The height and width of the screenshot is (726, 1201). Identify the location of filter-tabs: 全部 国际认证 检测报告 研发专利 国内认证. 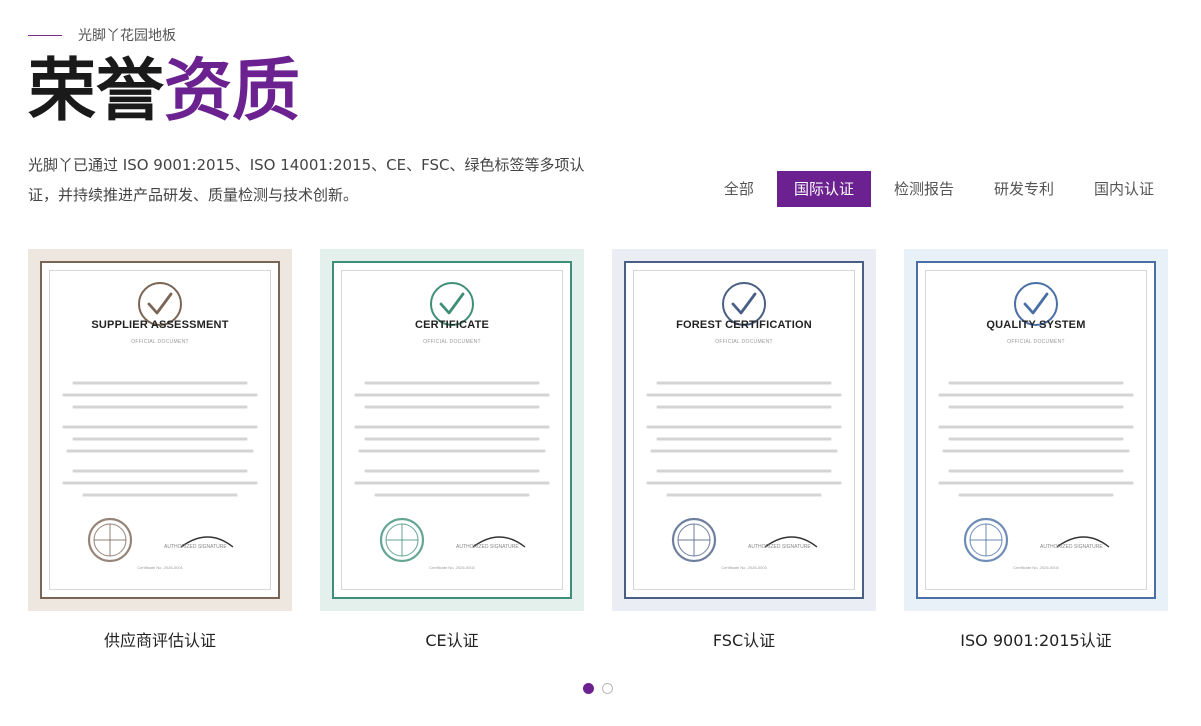
(936, 189).